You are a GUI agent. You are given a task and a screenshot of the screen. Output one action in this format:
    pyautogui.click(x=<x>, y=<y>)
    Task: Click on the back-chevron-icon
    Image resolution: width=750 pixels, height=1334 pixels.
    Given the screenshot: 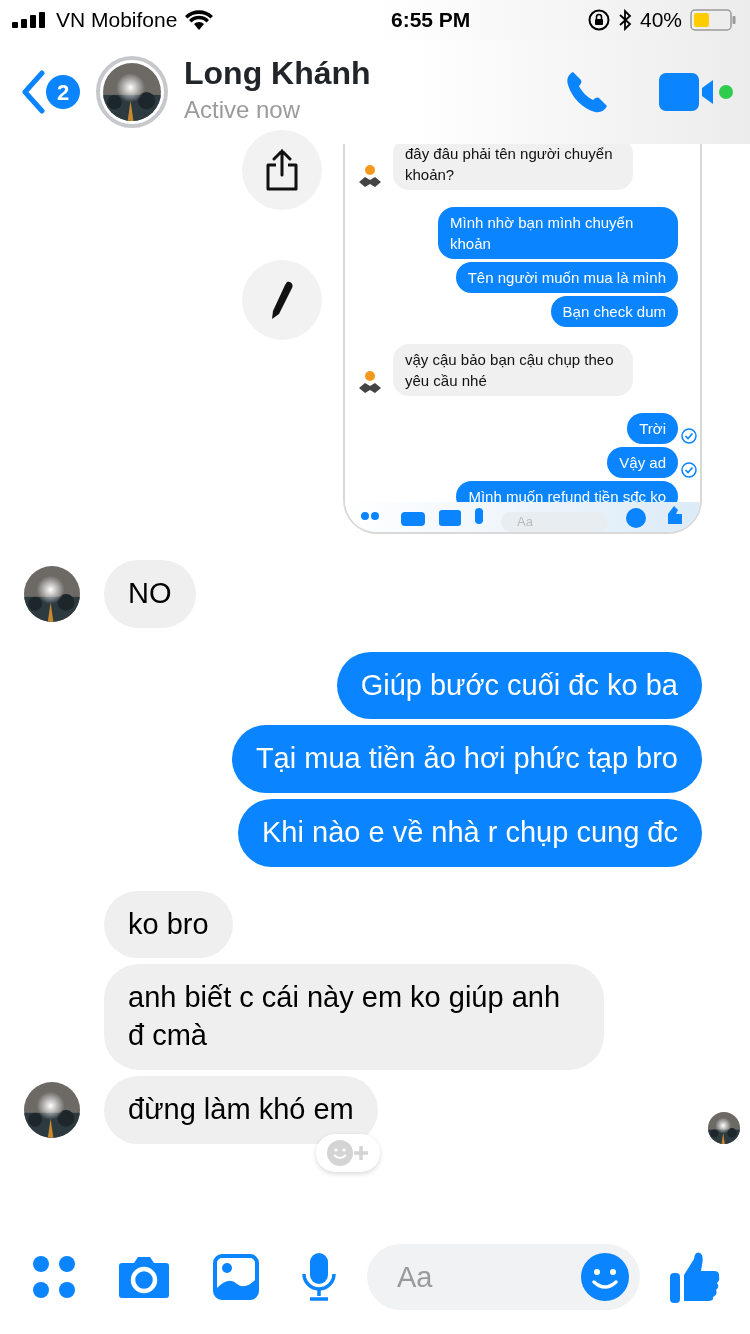 What is the action you would take?
    pyautogui.click(x=33, y=92)
    